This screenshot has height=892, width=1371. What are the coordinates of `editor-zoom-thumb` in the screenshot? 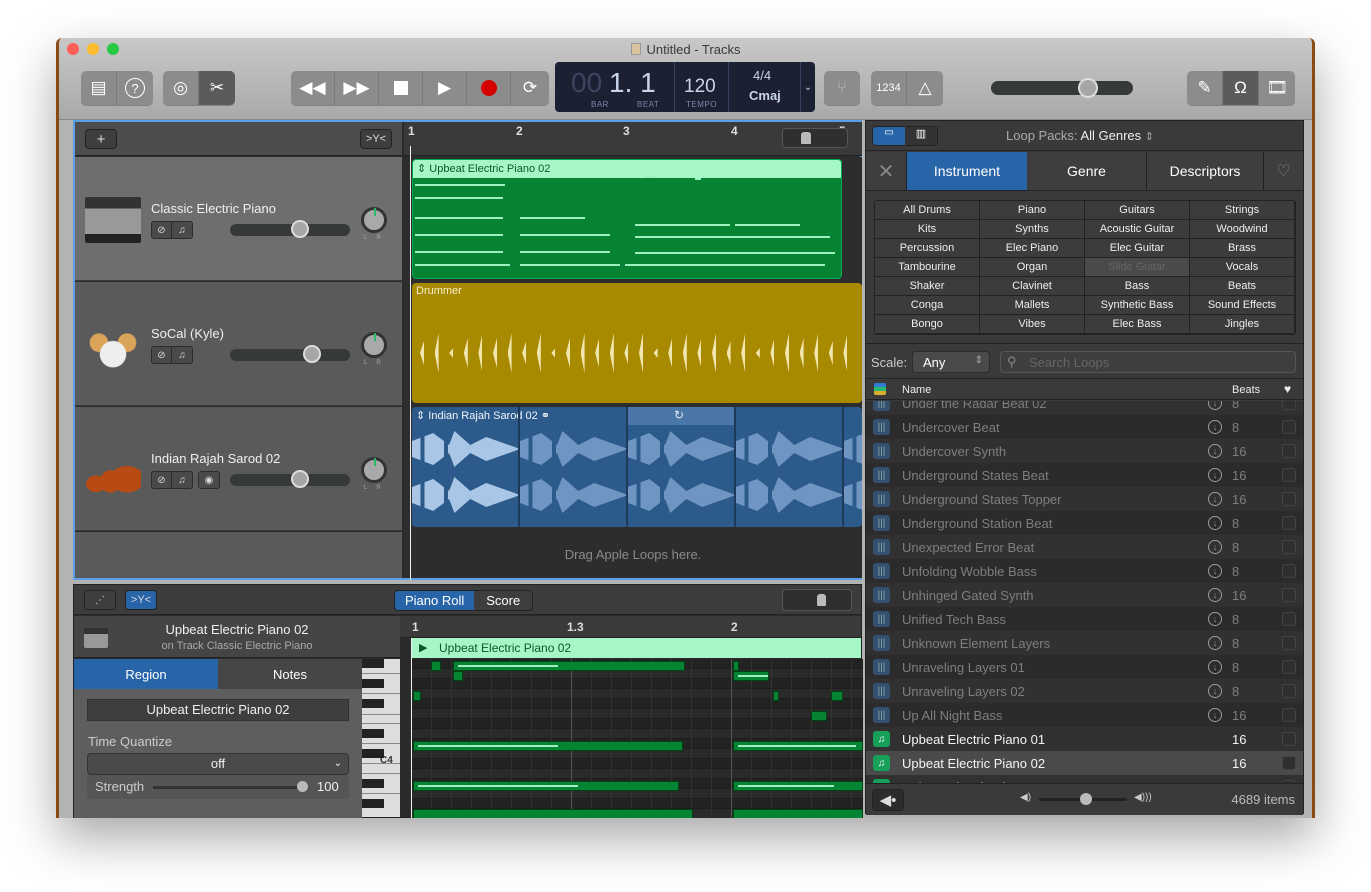 It's located at (821, 600).